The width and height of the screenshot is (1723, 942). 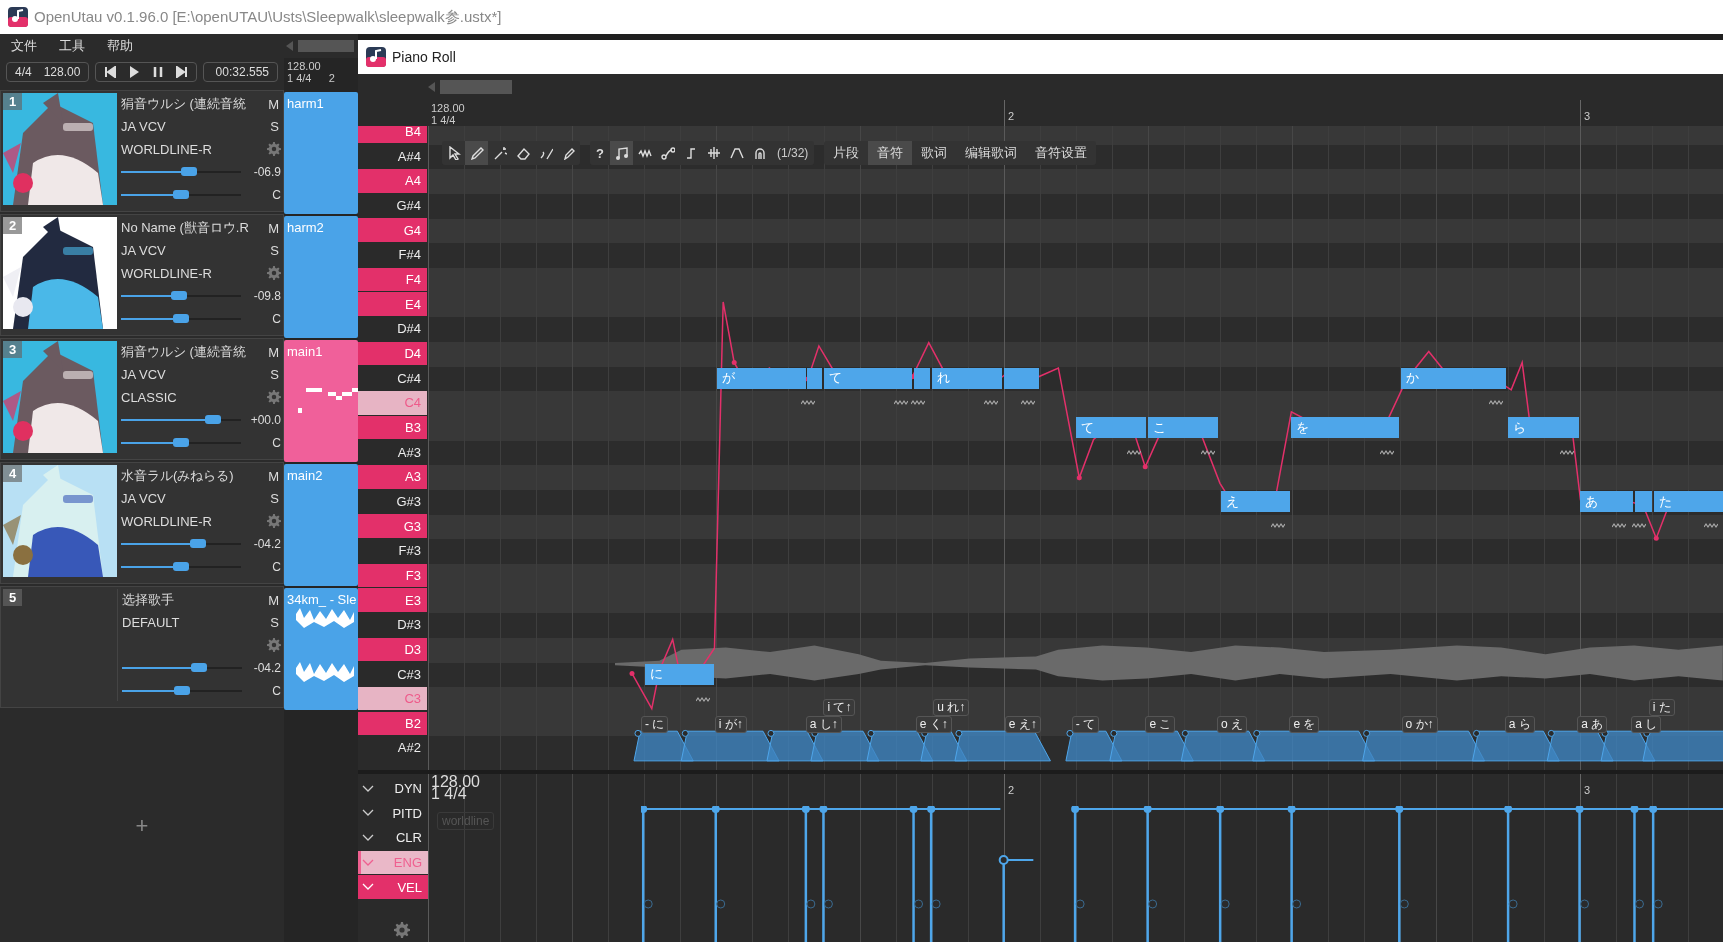 I want to click on piano-key: B2, so click(x=392, y=723).